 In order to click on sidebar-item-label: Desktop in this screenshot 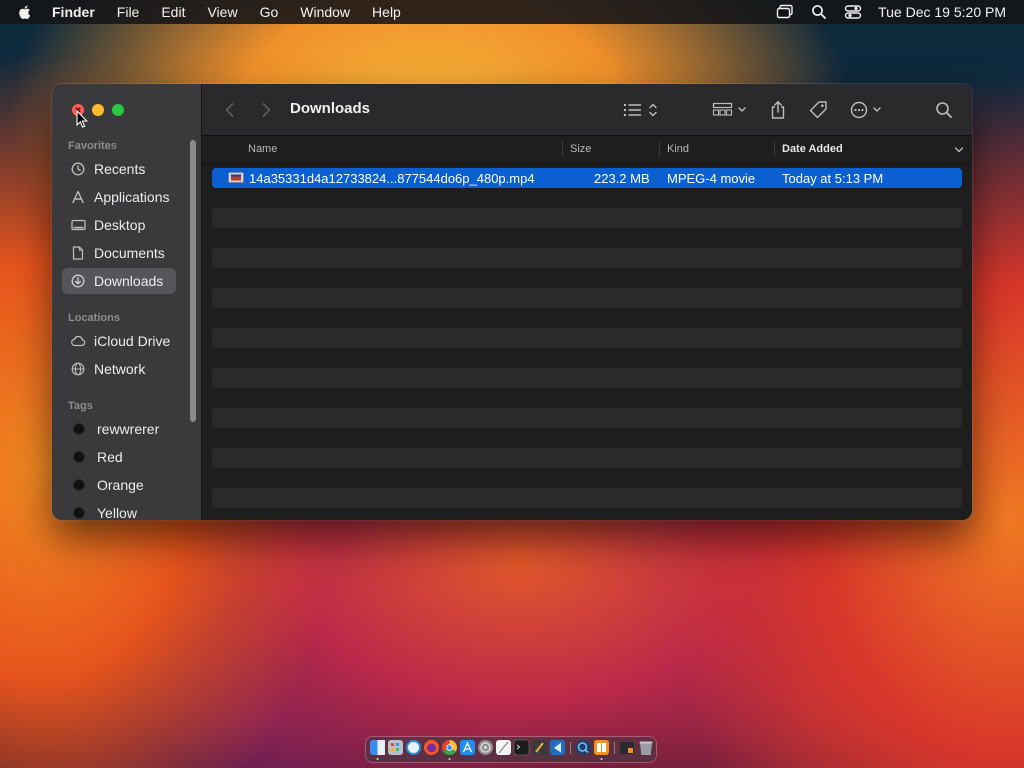, I will do `click(120, 225)`.